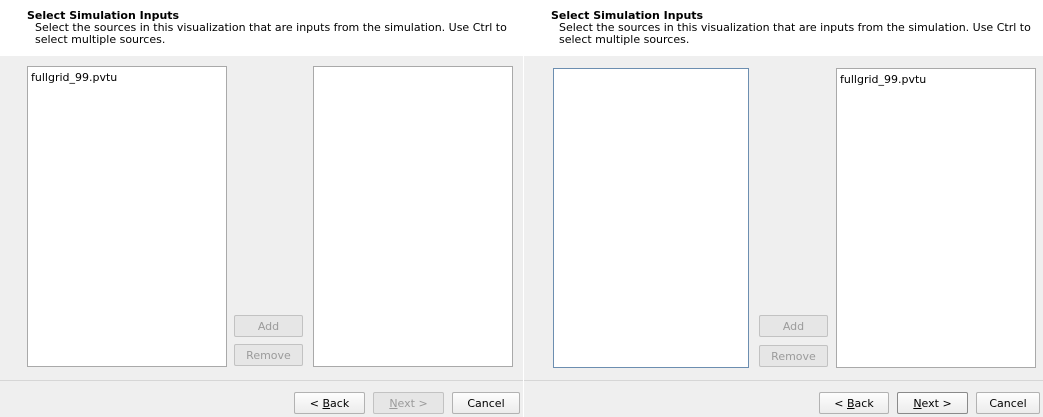  Describe the element at coordinates (127, 216) in the screenshot. I see `available-sources-list: fullgrid_99.pvtu` at that location.